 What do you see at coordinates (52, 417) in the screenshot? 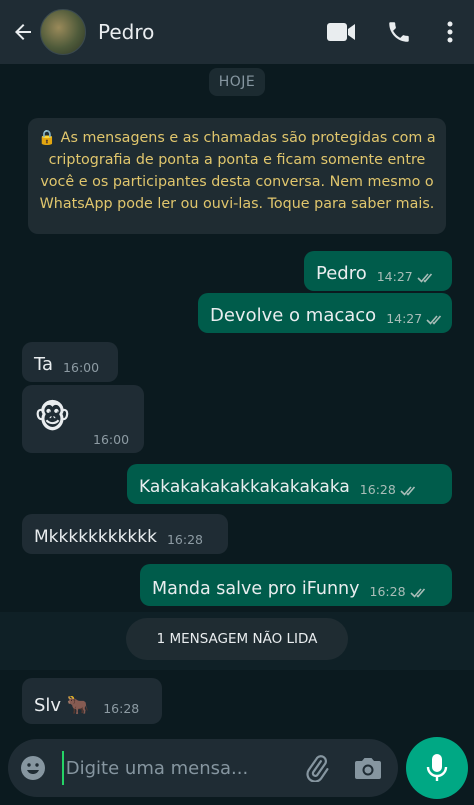
I see `message-emoji: 🐵` at bounding box center [52, 417].